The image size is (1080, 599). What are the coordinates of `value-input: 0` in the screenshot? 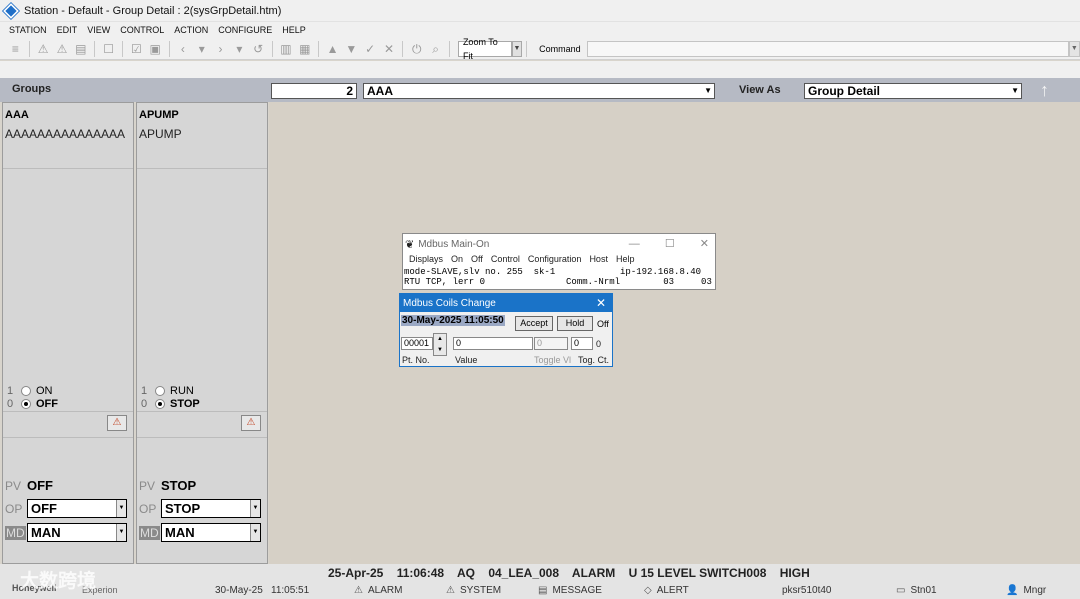 It's located at (493, 343).